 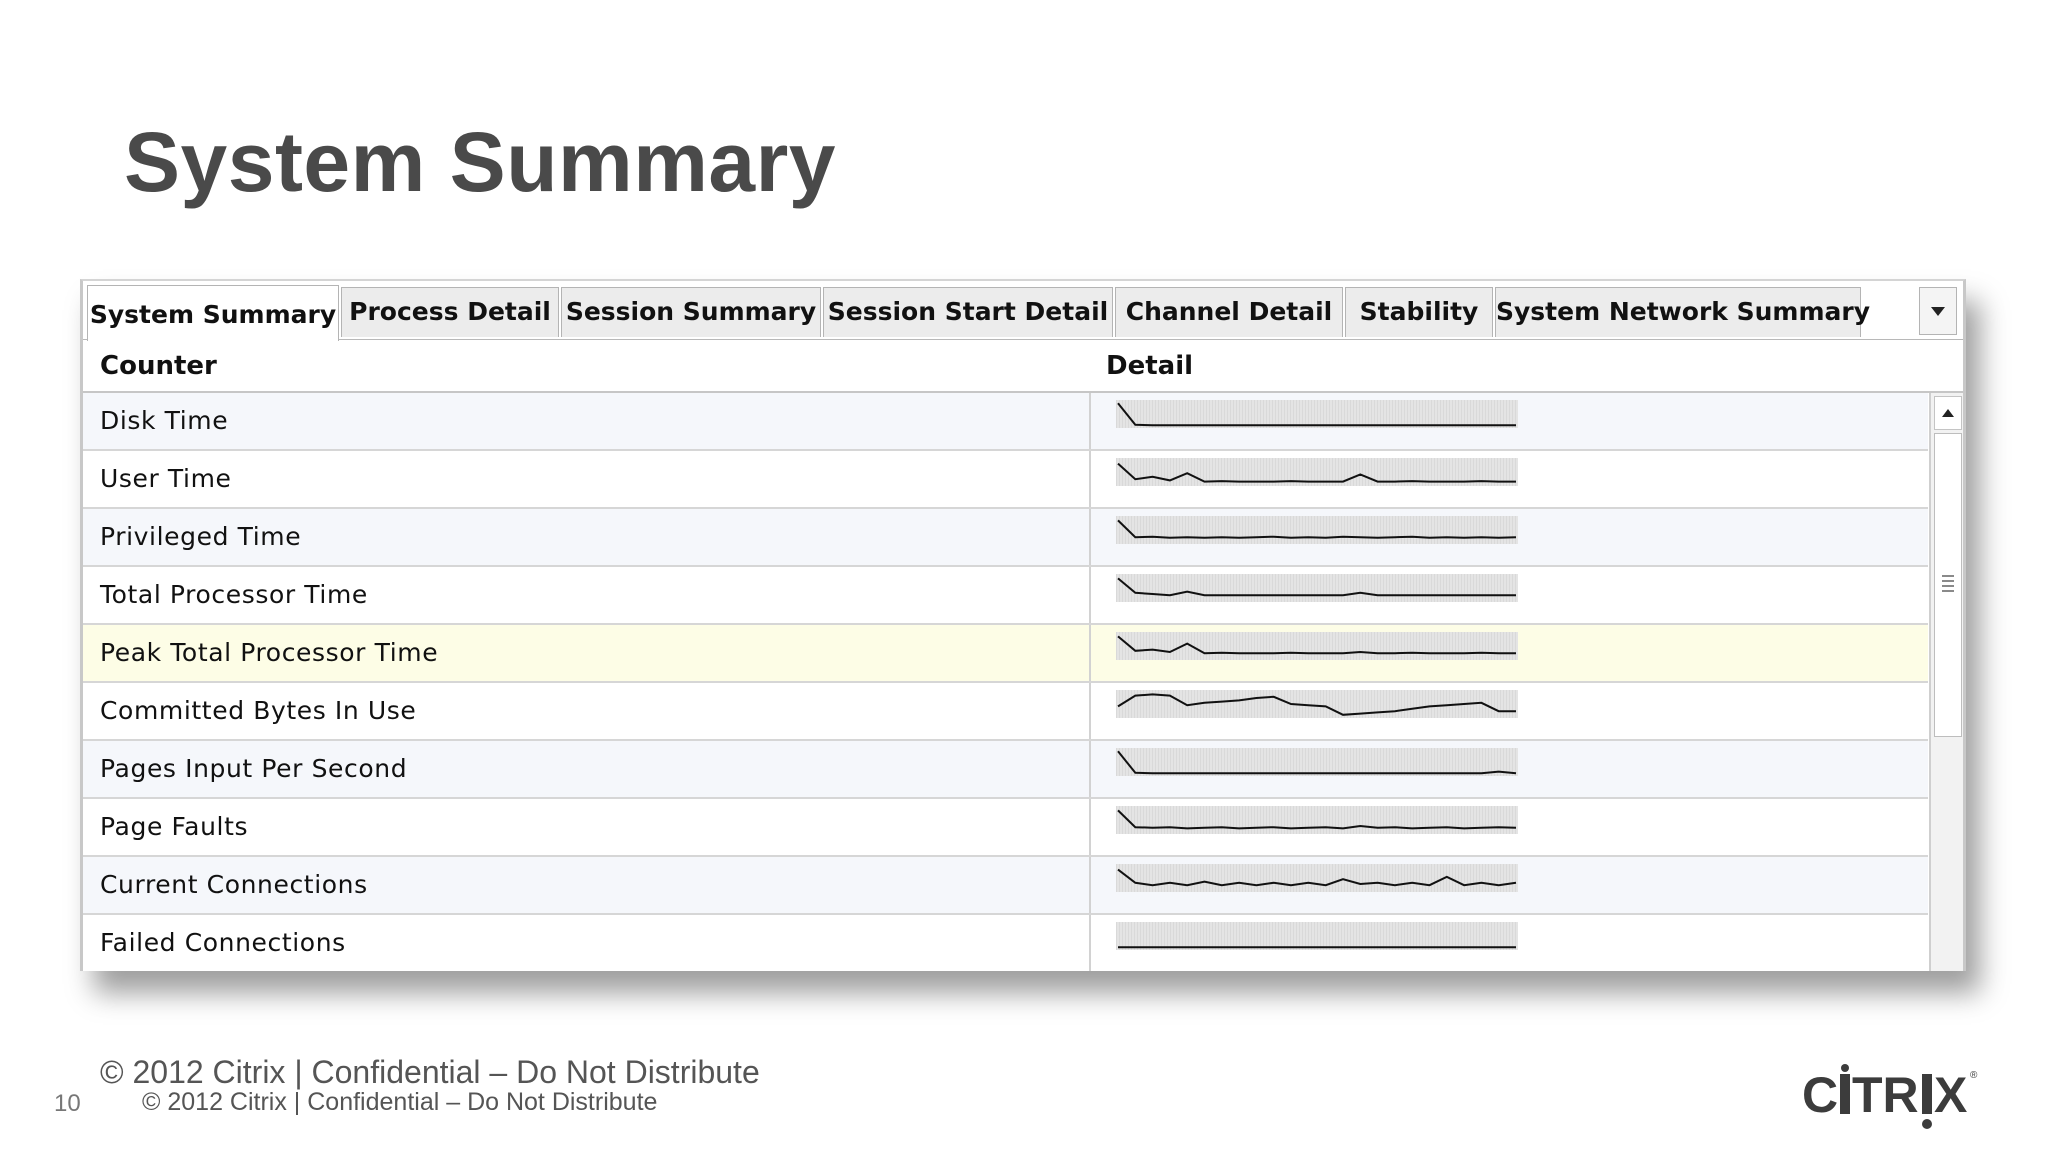 I want to click on chevron-down-icon, so click(x=1938, y=311).